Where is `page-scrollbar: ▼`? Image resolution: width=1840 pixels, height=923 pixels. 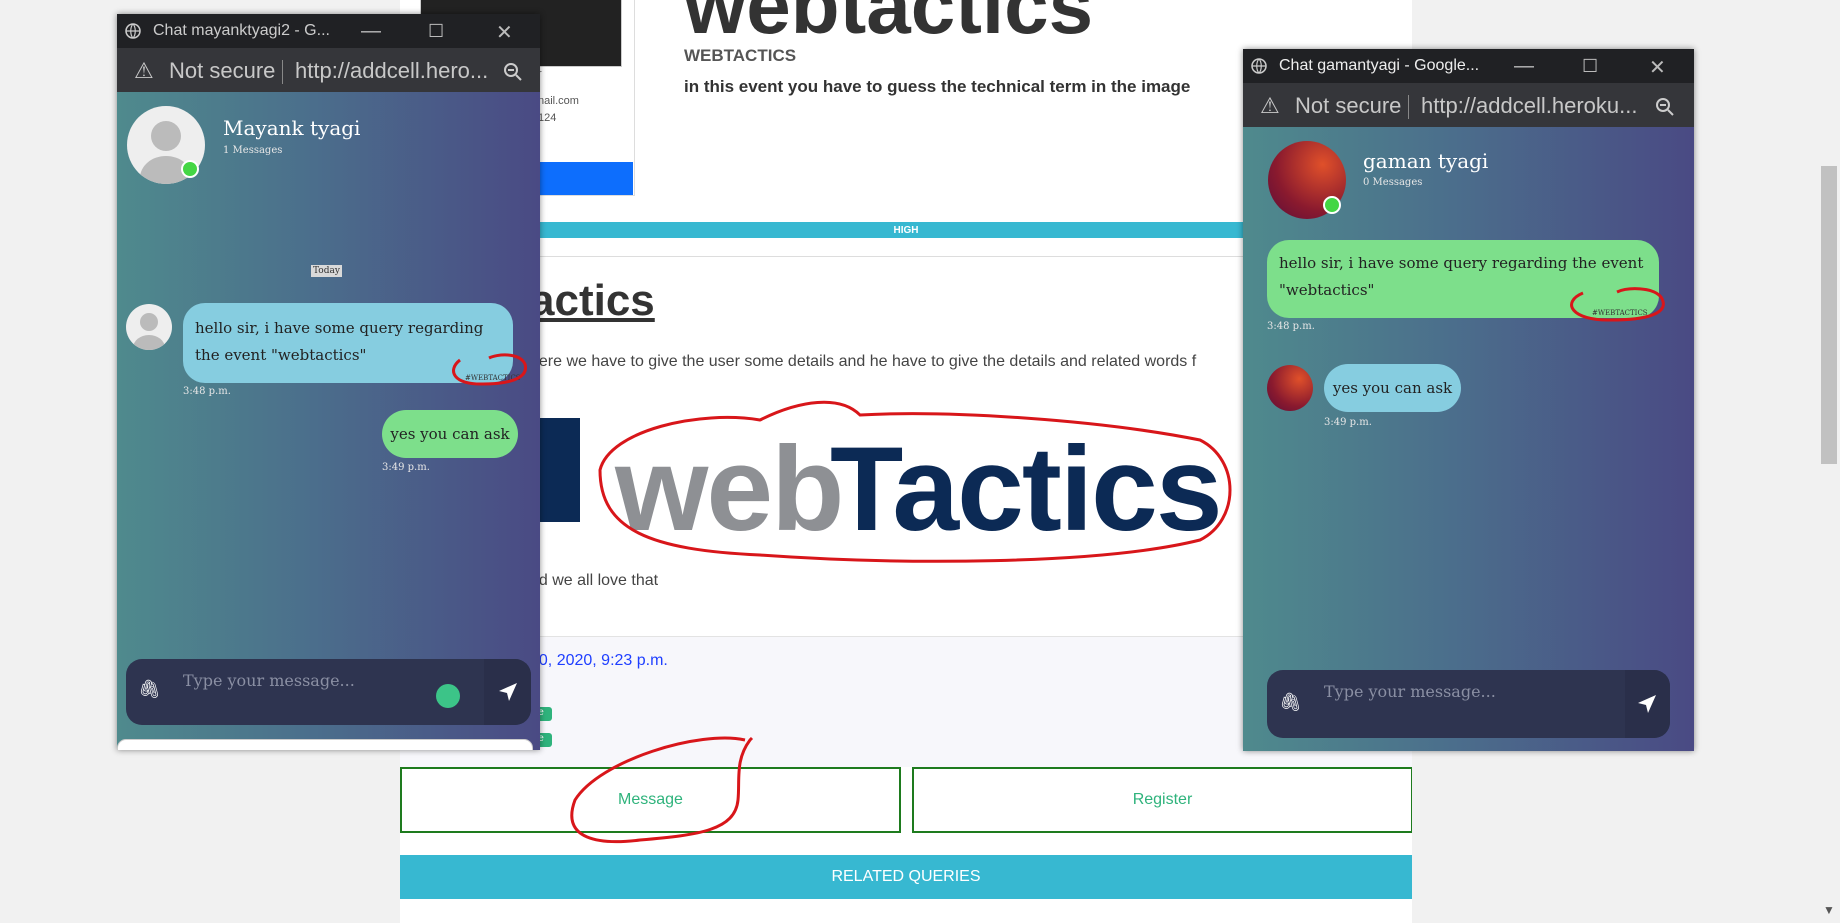 page-scrollbar: ▼ is located at coordinates (1829, 461).